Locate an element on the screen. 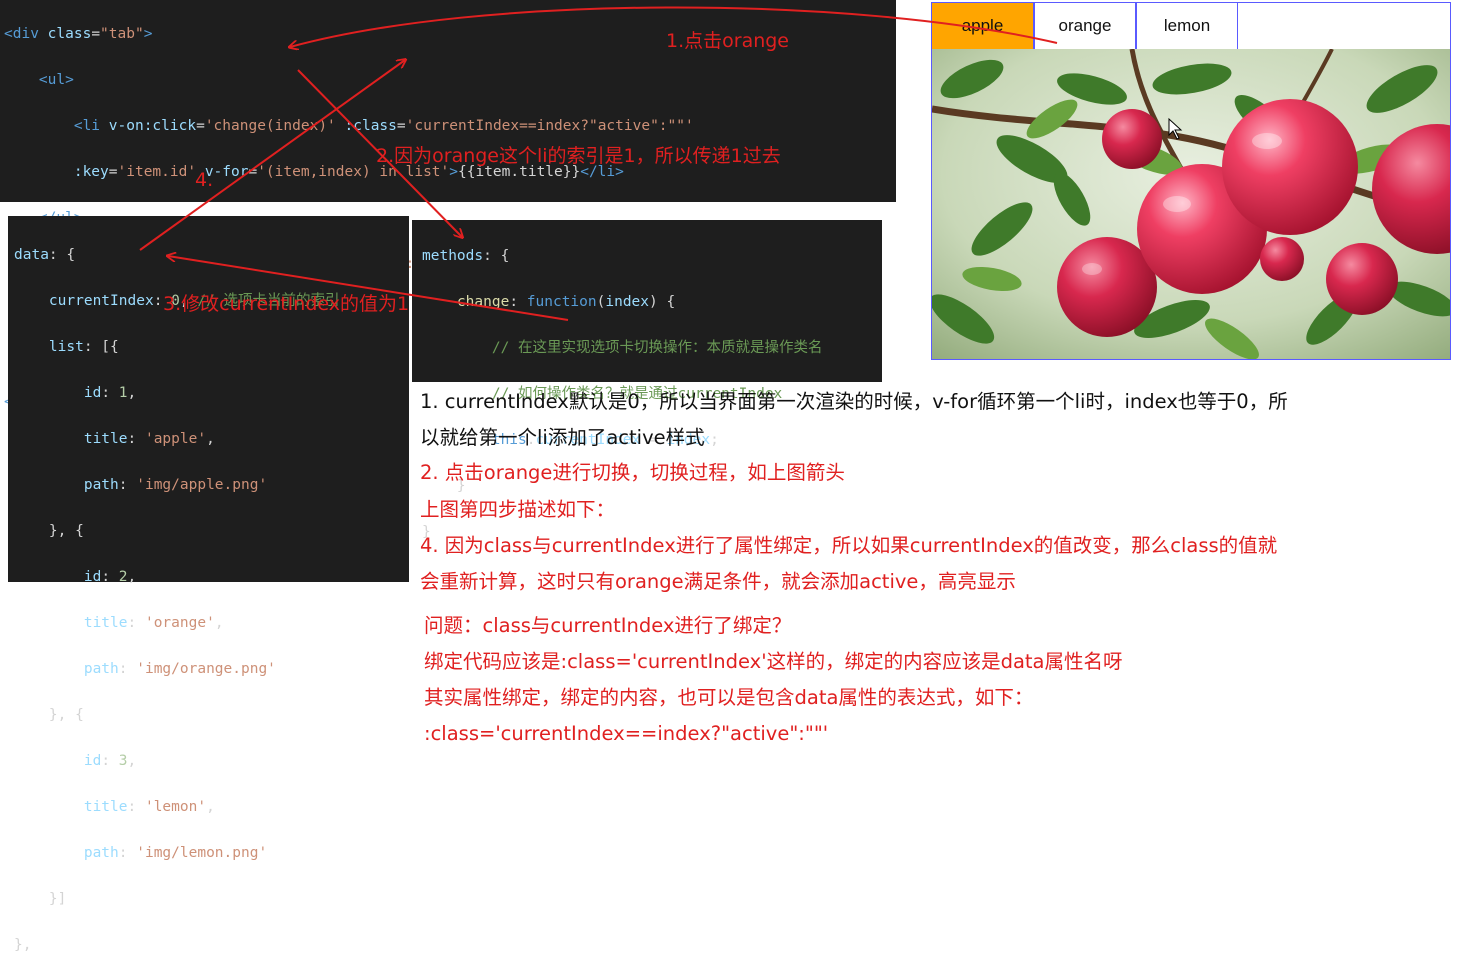 The height and width of the screenshot is (980, 1468). tab-list: apple orange lemon is located at coordinates (1085, 26).